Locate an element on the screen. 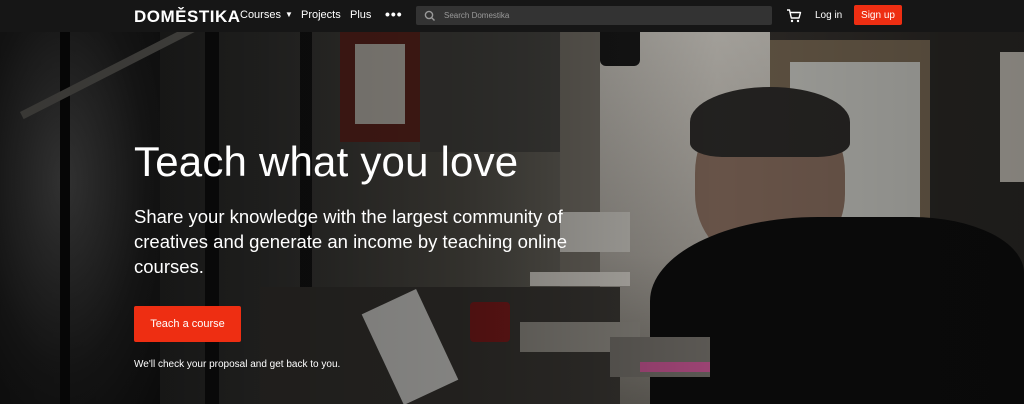  search-icon is located at coordinates (429, 15).